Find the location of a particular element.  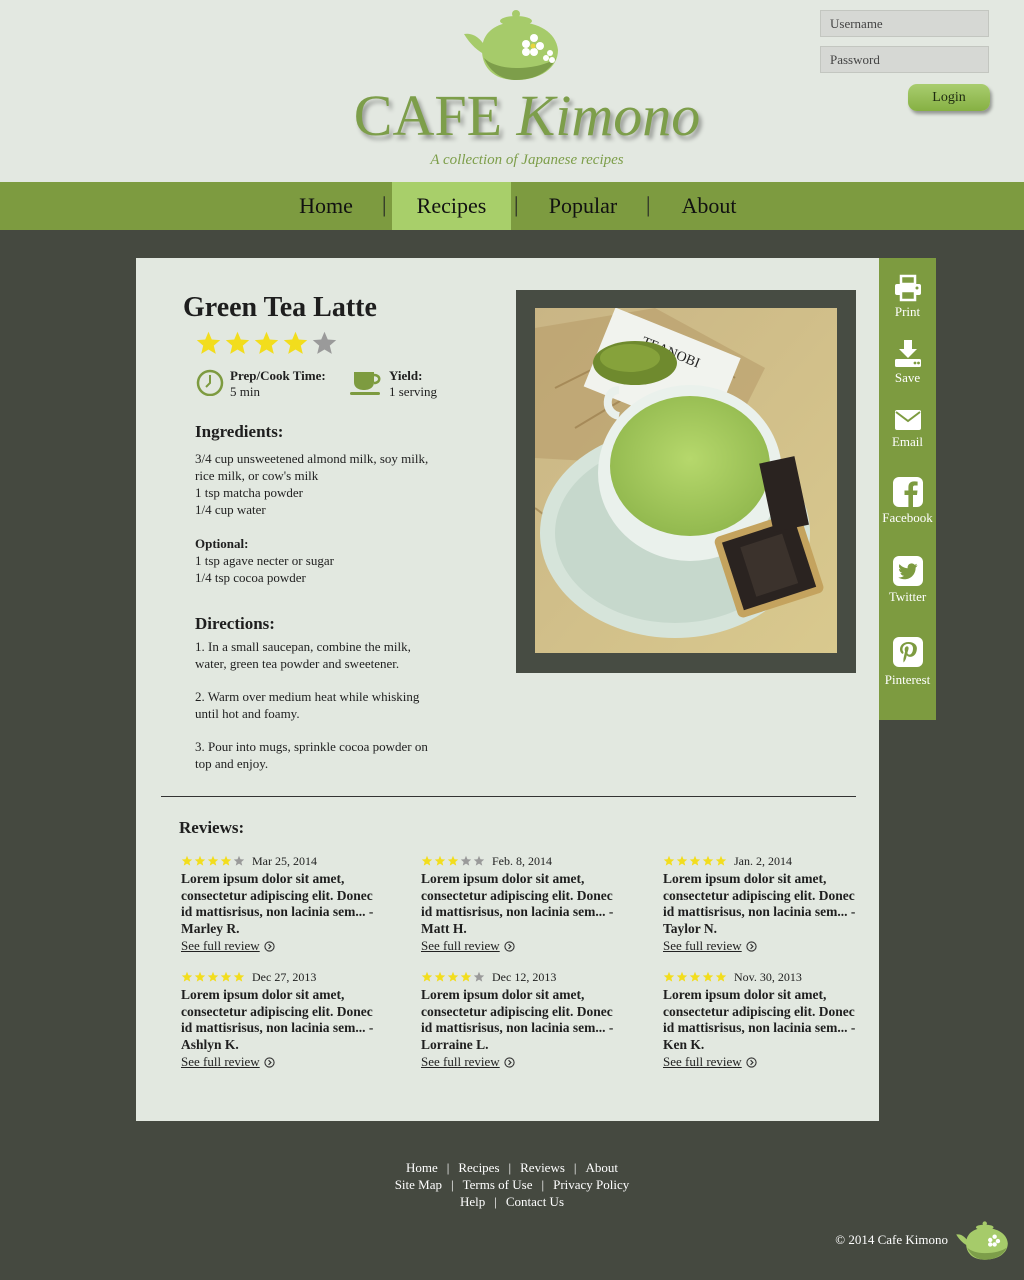

print-label: Print is located at coordinates (907, 311).